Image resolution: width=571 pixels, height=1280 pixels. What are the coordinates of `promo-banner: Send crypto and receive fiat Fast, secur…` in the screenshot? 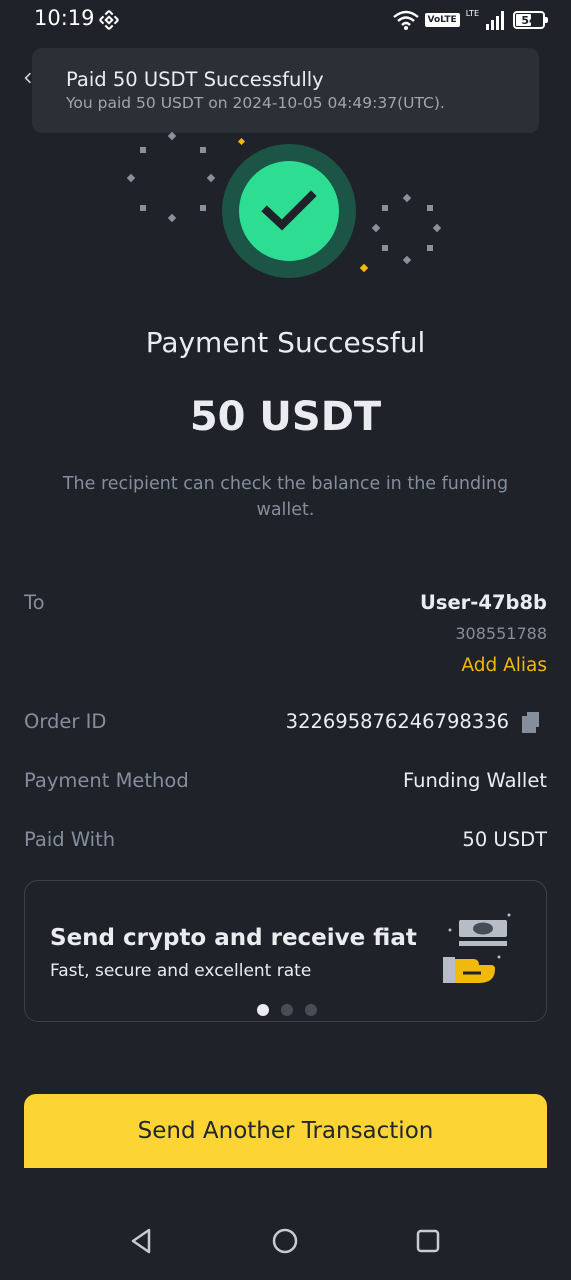 It's located at (285, 951).